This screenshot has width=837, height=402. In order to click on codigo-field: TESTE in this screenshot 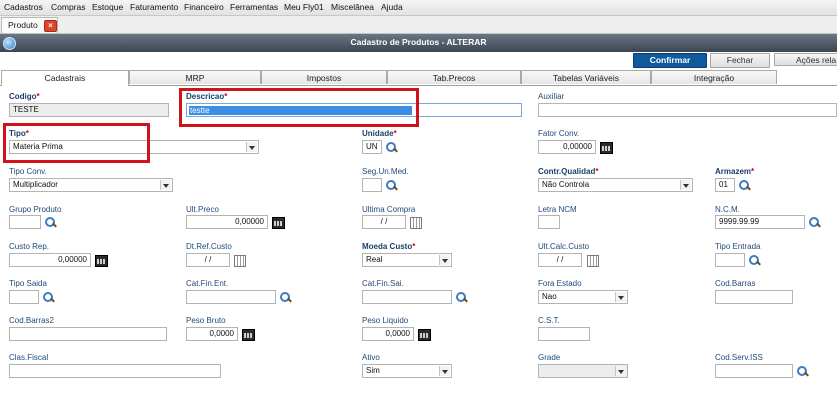, I will do `click(89, 110)`.